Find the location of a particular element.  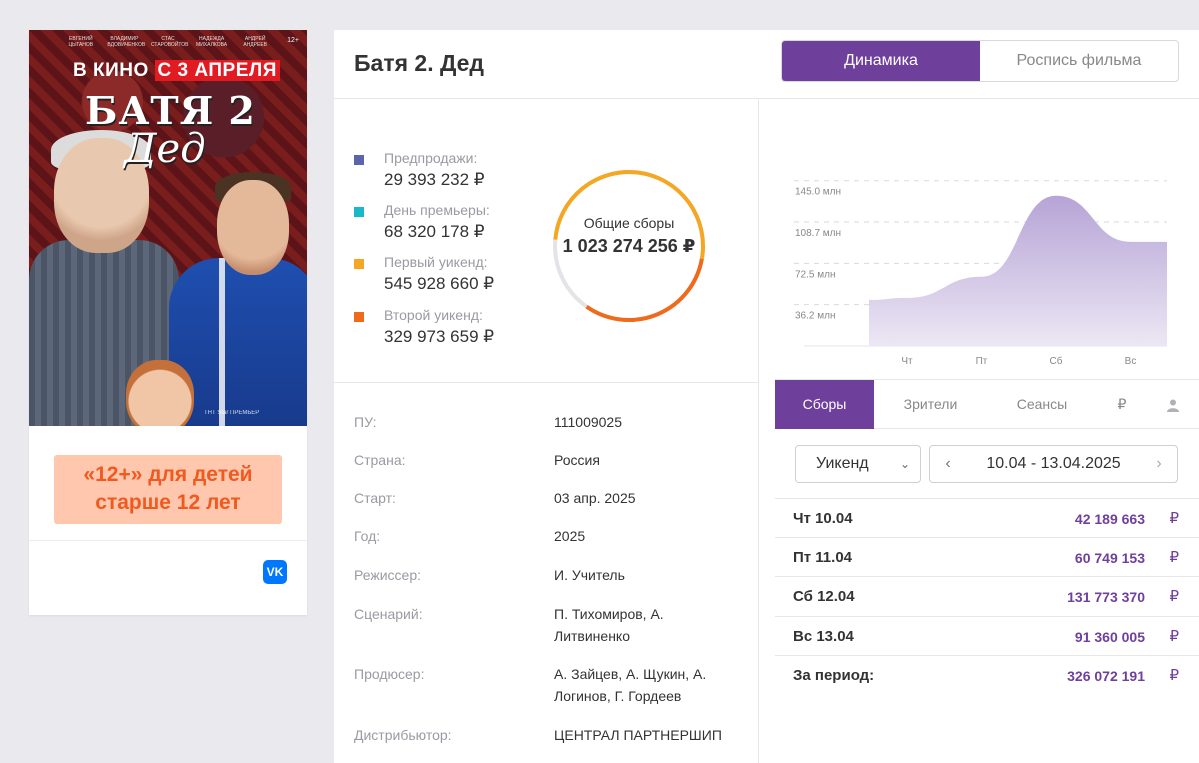

poster-figure-kid is located at coordinates (160, 393).